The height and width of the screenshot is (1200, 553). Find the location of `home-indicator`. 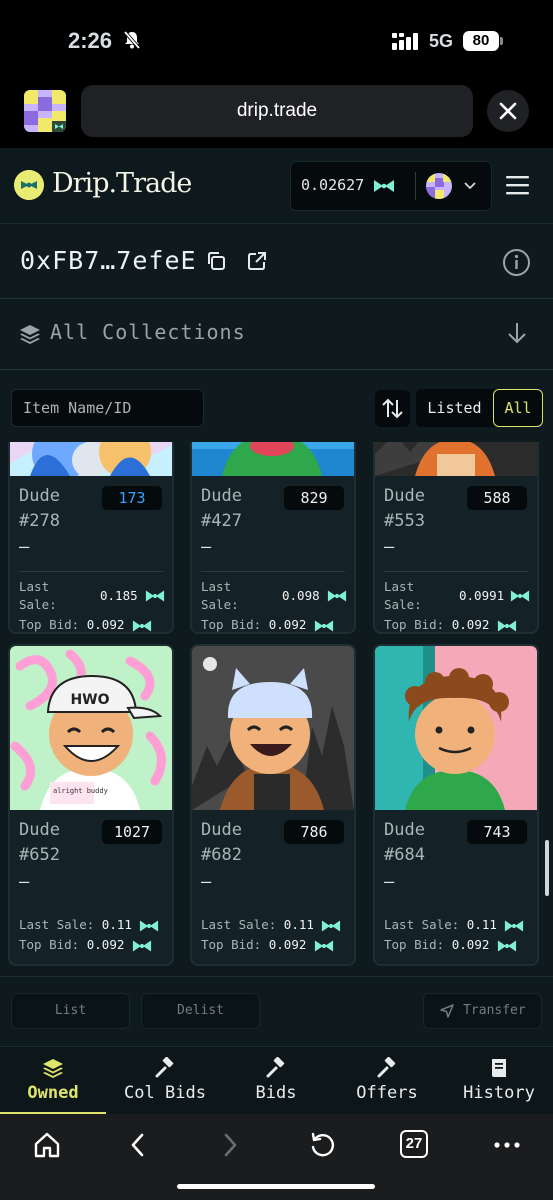

home-indicator is located at coordinates (276, 1186).